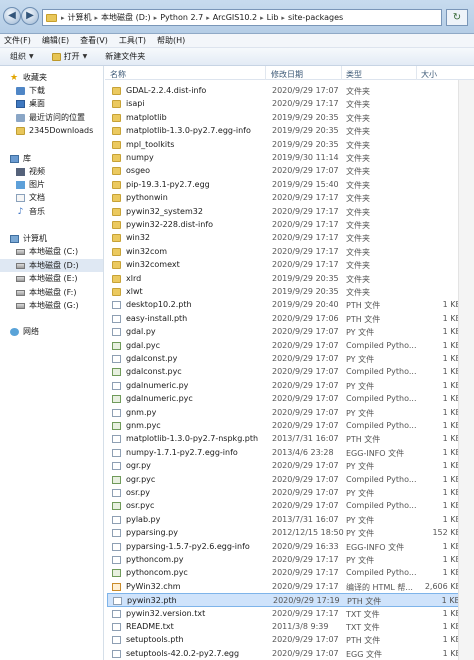 The image size is (474, 660). What do you see at coordinates (360, 493) in the screenshot?
I see `file-type: PY 文件` at bounding box center [360, 493].